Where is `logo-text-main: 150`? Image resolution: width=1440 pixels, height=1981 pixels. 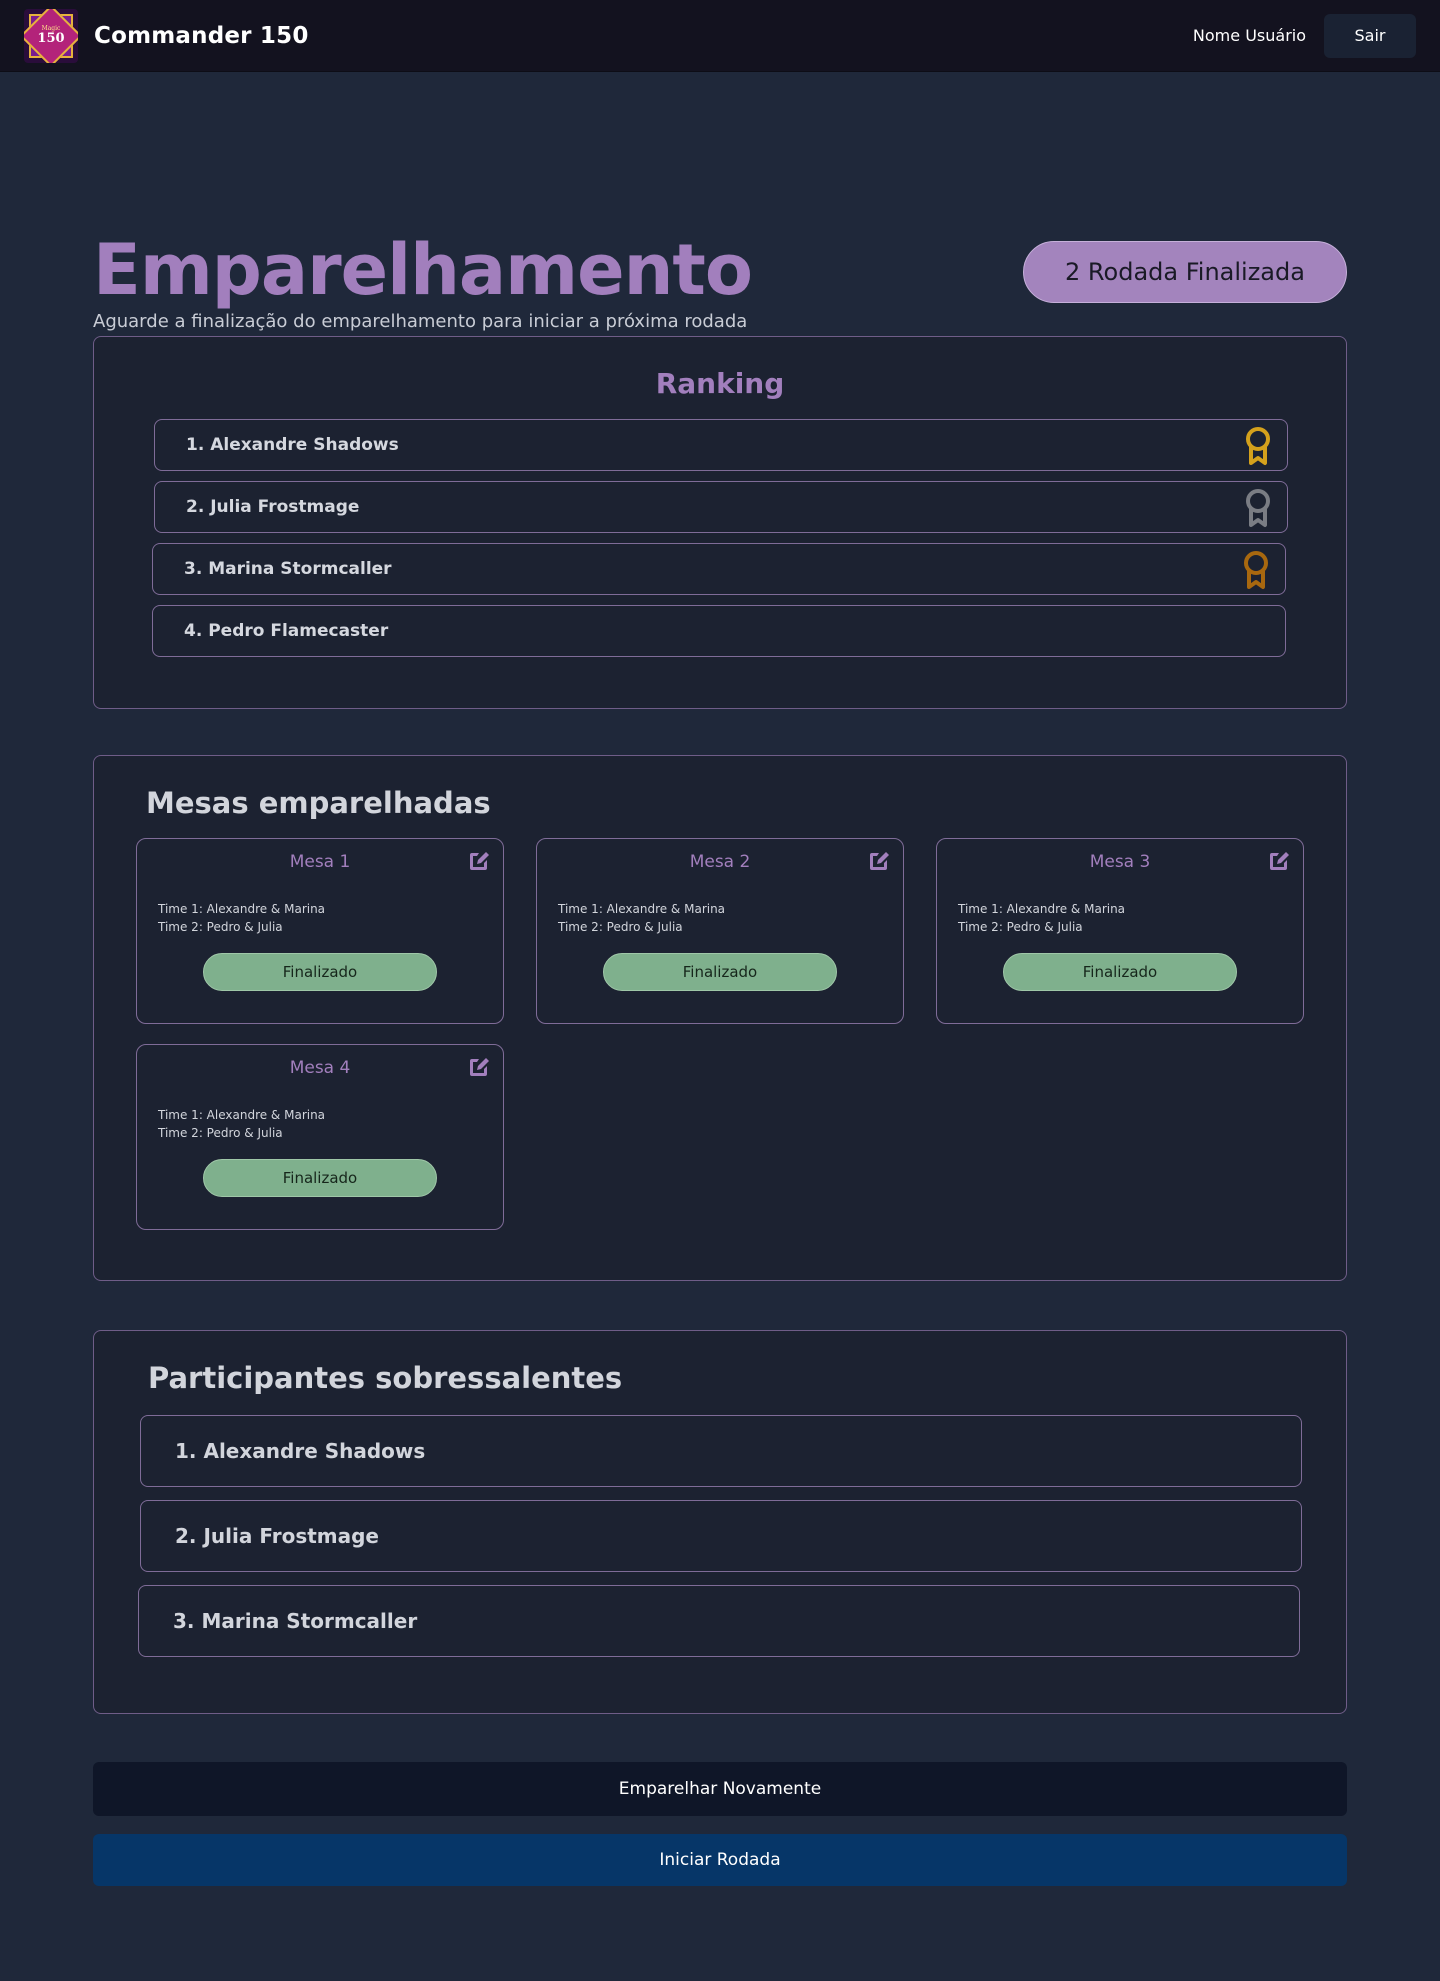
logo-text-main: 150 is located at coordinates (51, 38).